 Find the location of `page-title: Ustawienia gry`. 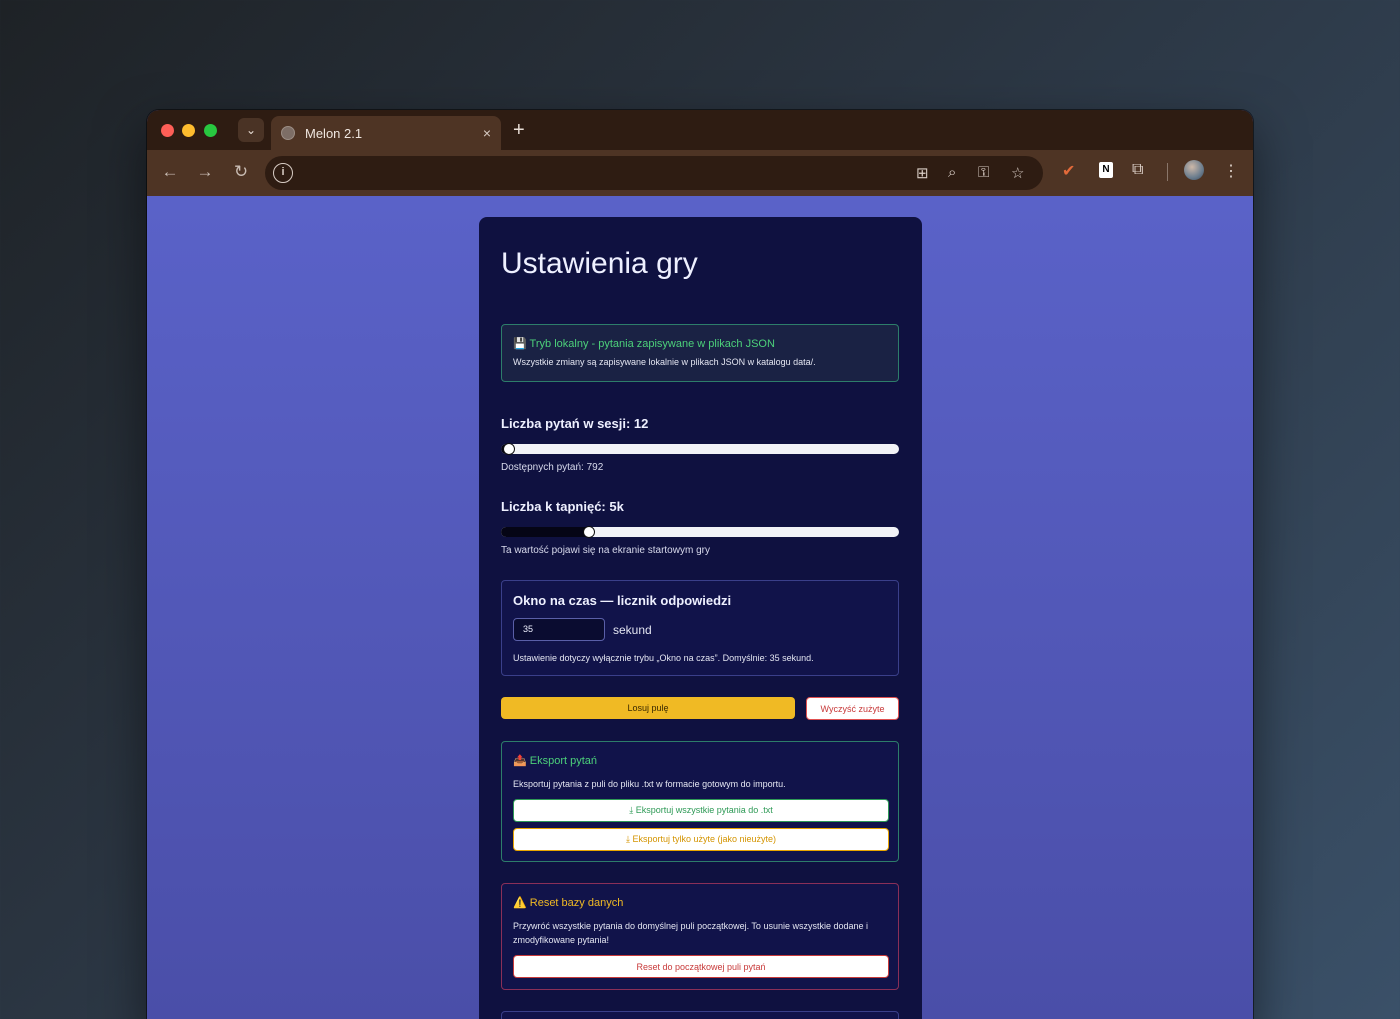

page-title: Ustawienia gry is located at coordinates (599, 263).